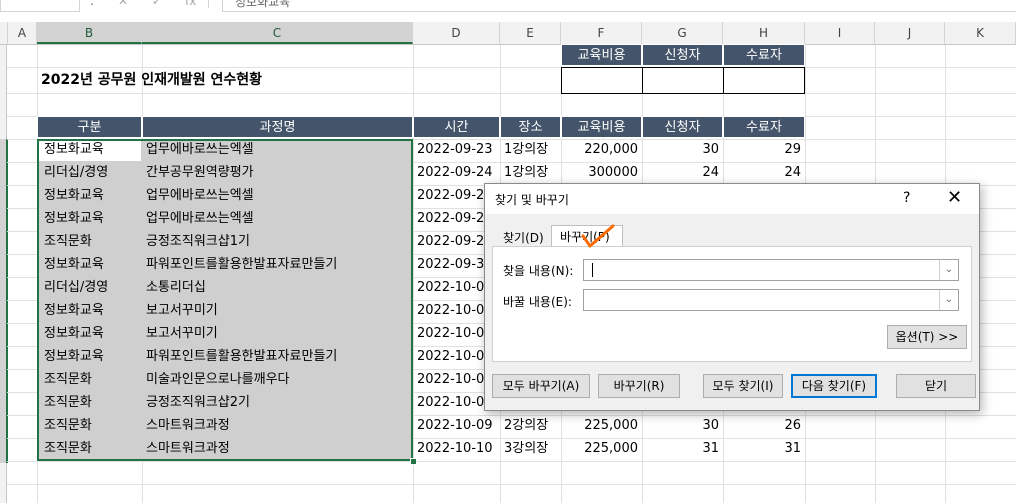 The height and width of the screenshot is (503, 1016). What do you see at coordinates (456, 173) in the screenshot?
I see `date-cell: 2022-09-24` at bounding box center [456, 173].